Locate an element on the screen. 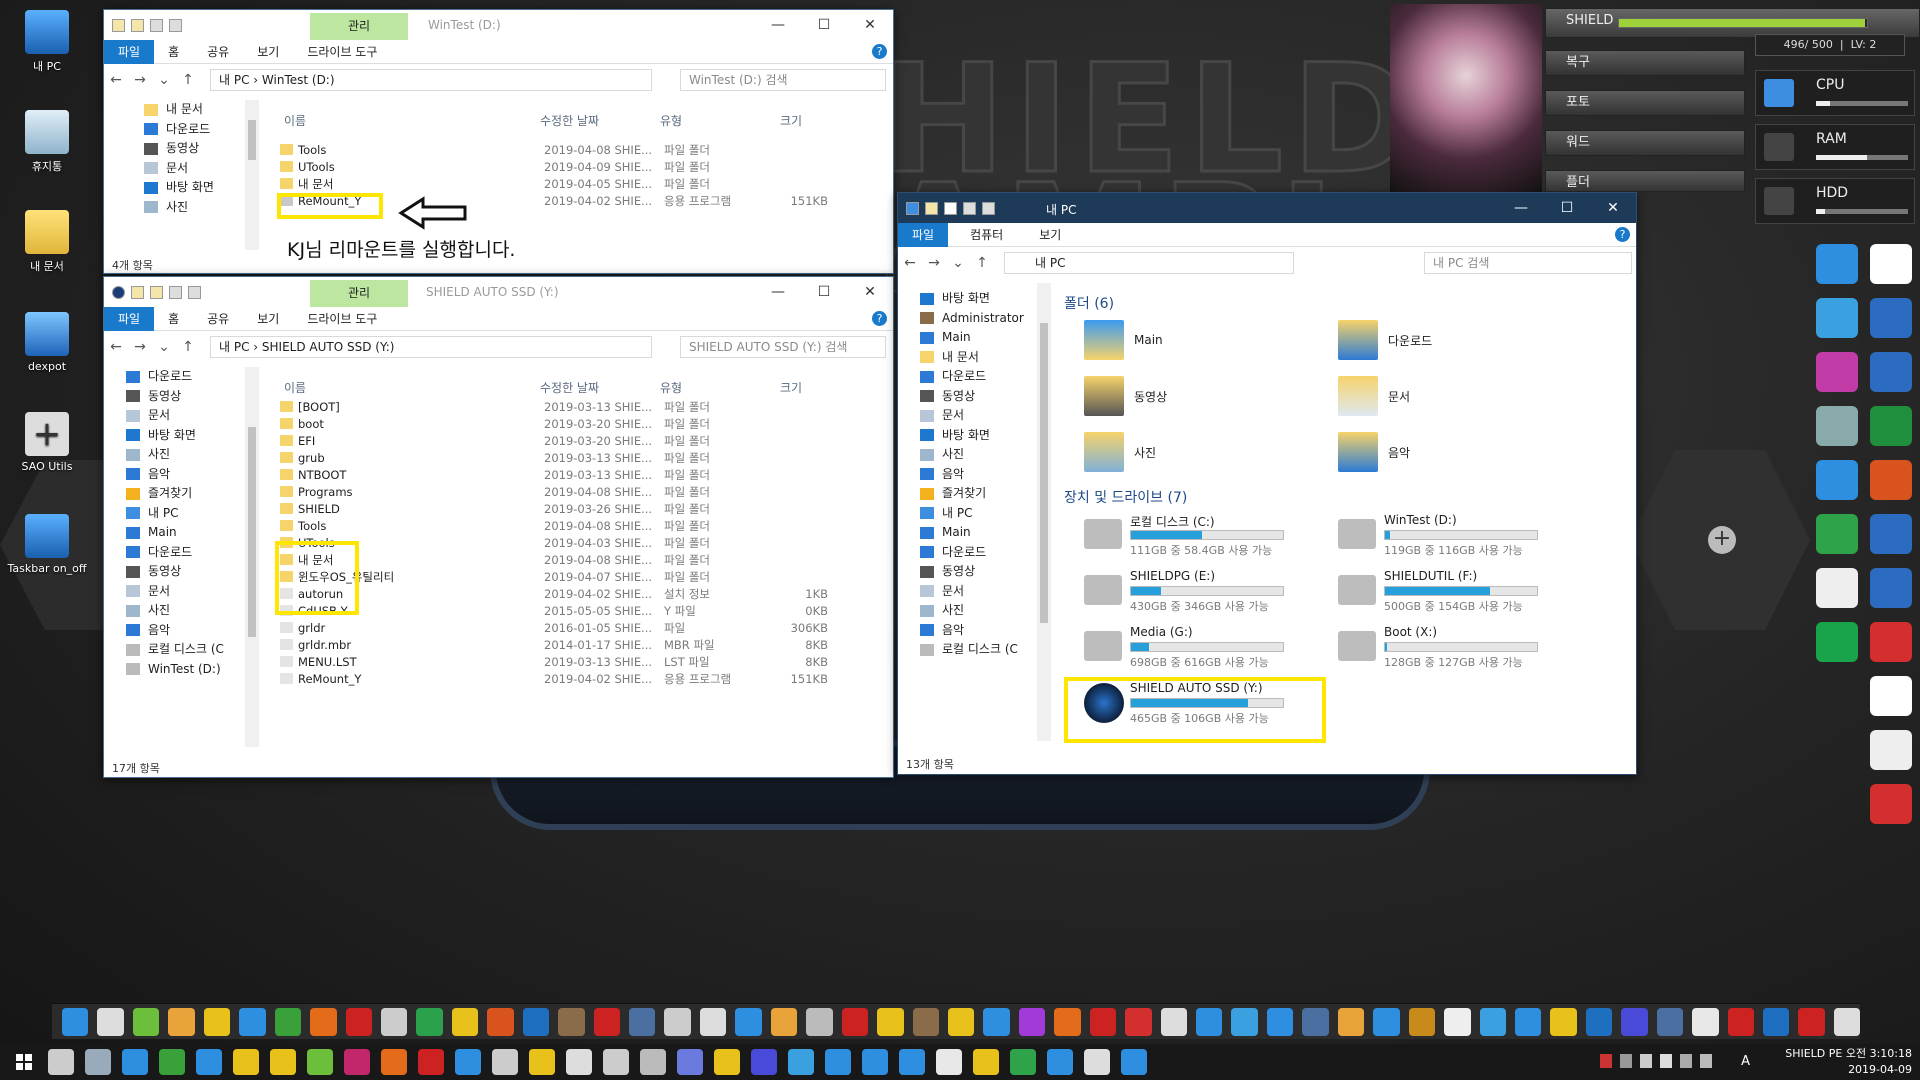 The image size is (1920, 1080). tab-view: 보기 is located at coordinates (268, 319).